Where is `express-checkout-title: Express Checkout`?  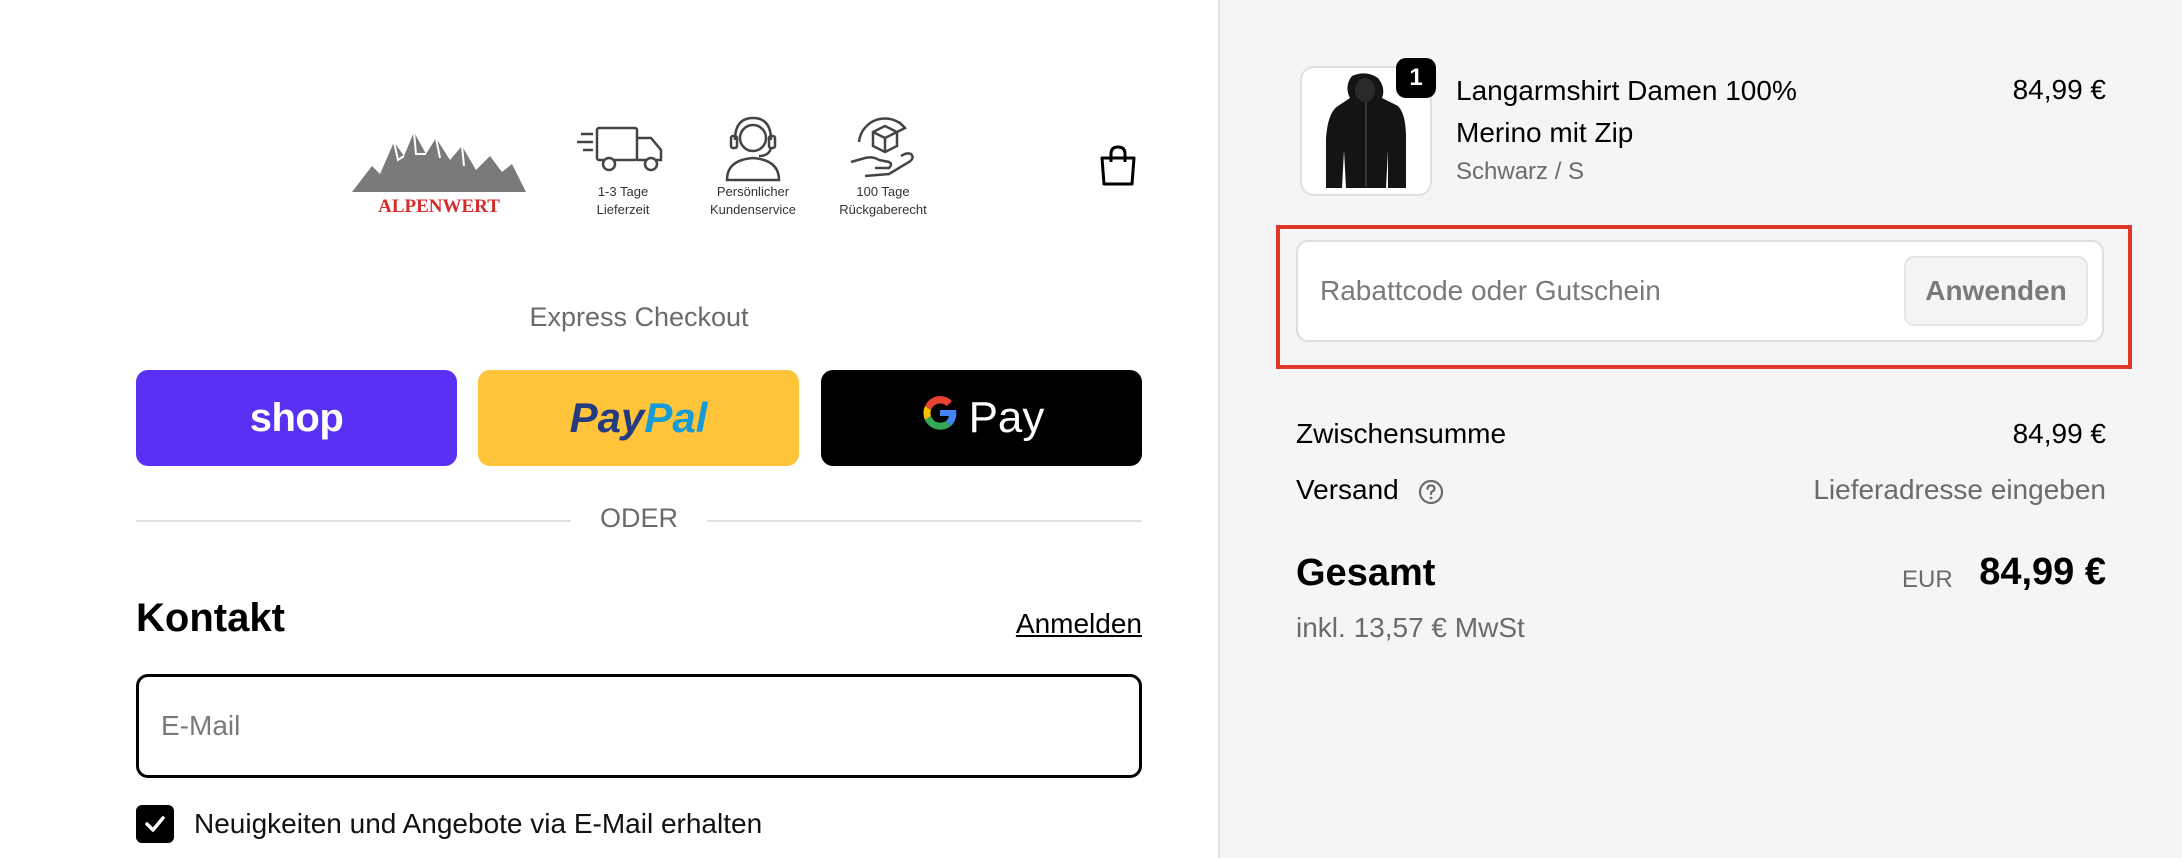
express-checkout-title: Express Checkout is located at coordinates (639, 317).